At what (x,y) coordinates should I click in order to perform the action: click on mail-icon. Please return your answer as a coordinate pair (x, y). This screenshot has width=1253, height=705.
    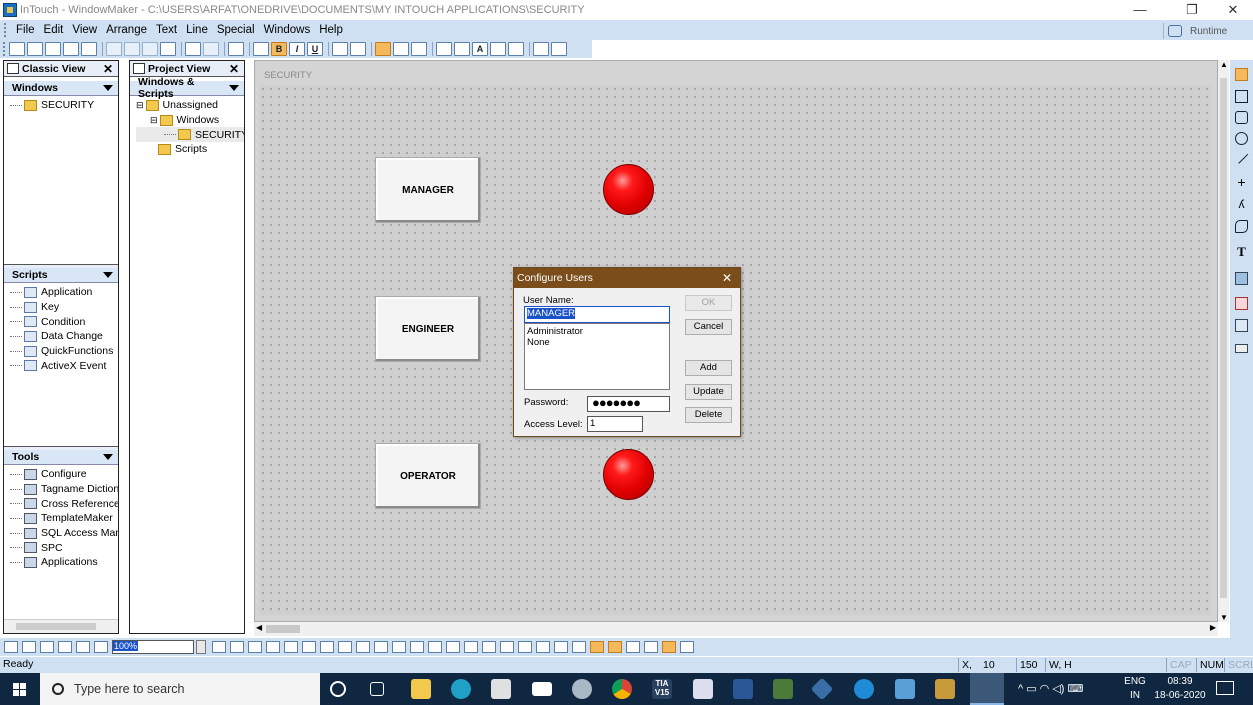
    Looking at the image, I should click on (542, 689).